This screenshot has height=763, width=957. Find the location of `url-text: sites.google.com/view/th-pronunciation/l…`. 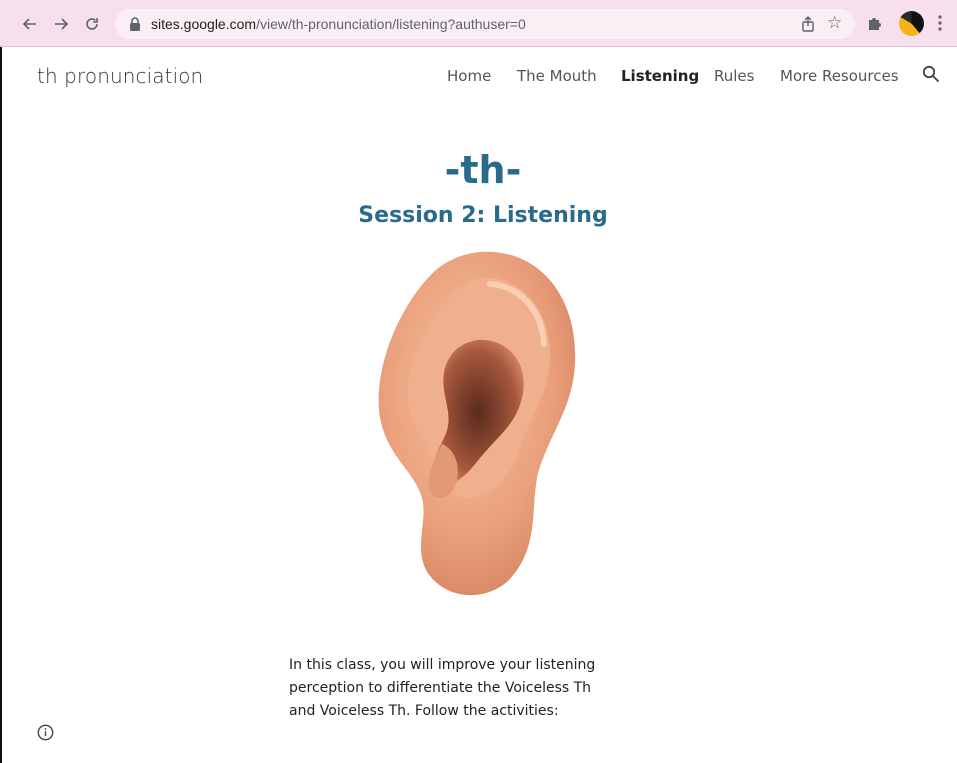

url-text: sites.google.com/view/th-pronunciation/l… is located at coordinates (338, 24).